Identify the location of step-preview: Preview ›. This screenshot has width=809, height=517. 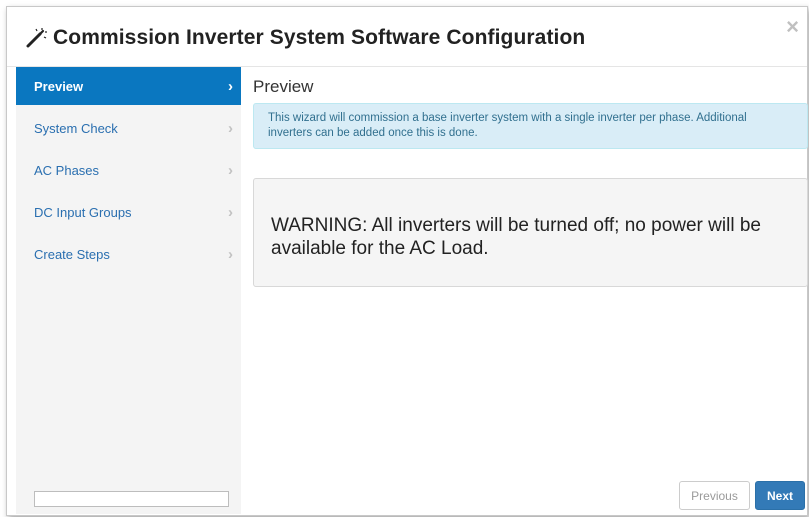
(128, 86).